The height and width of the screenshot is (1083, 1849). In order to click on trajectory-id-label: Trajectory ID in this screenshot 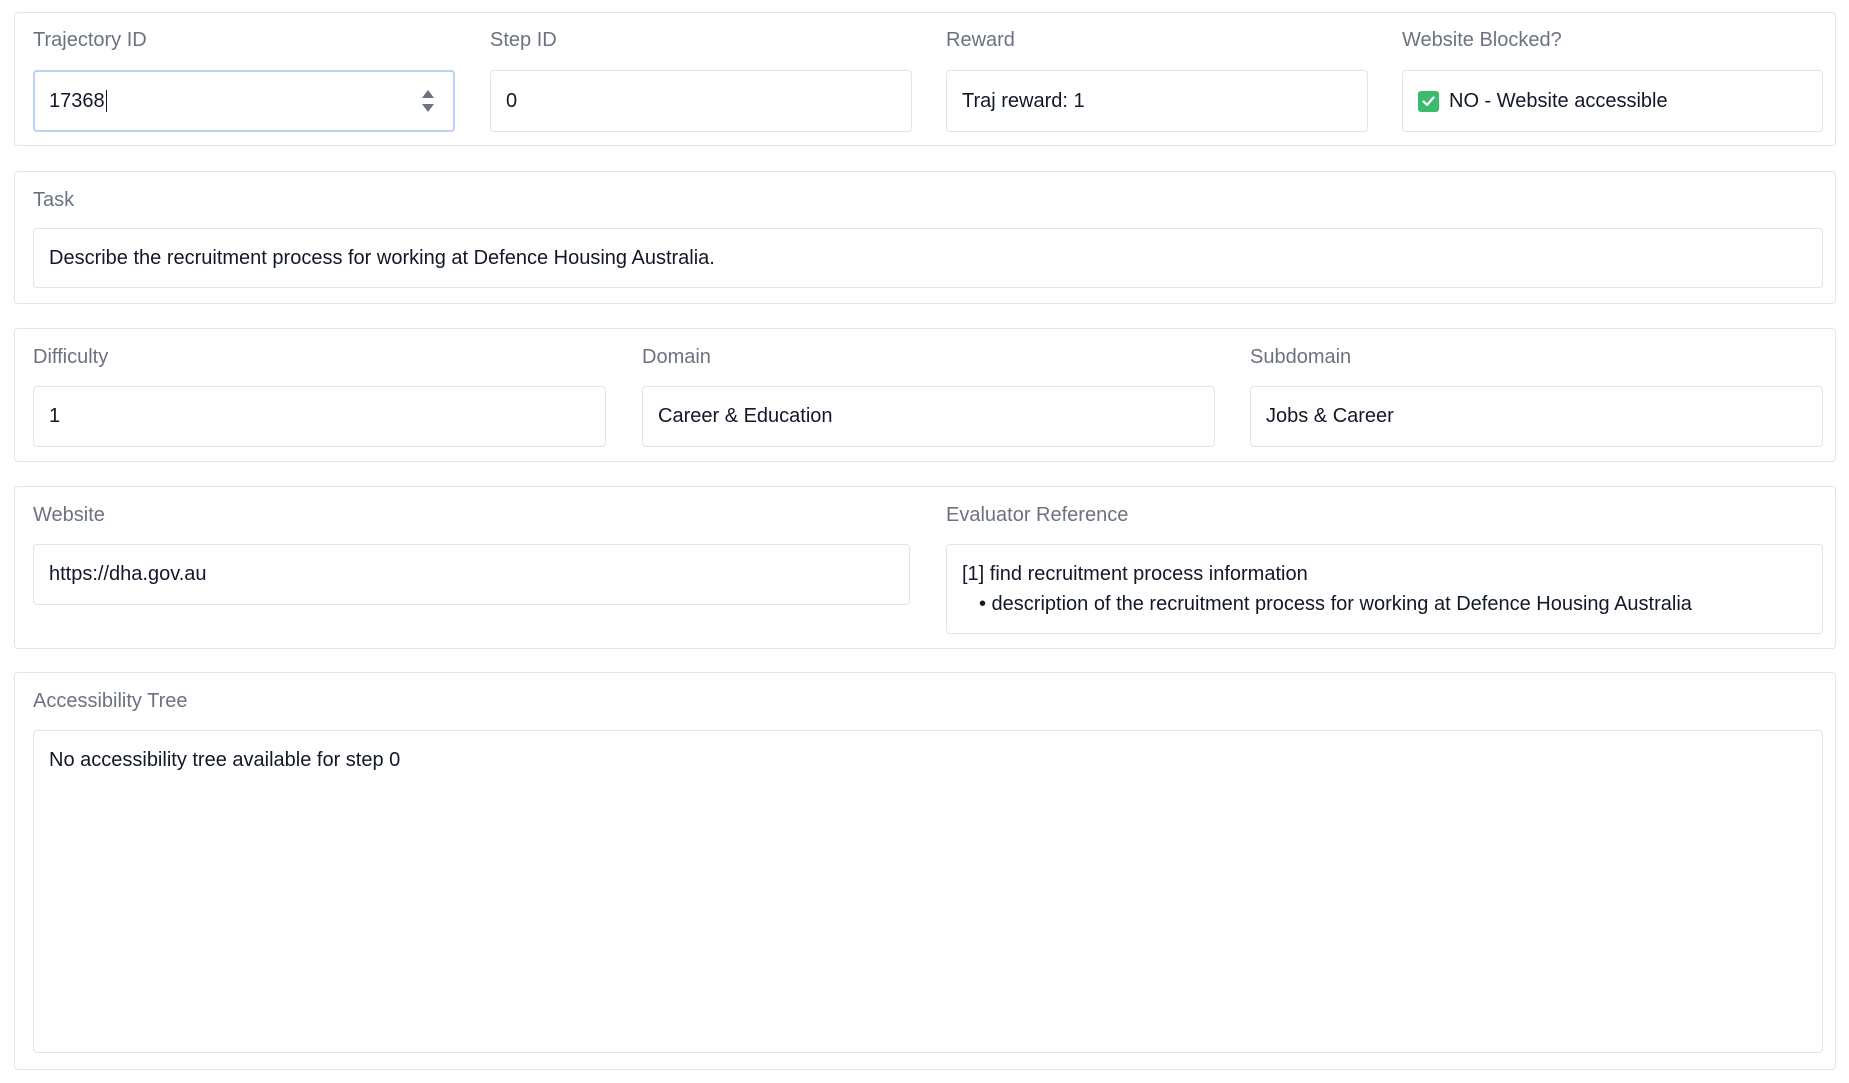, I will do `click(90, 40)`.